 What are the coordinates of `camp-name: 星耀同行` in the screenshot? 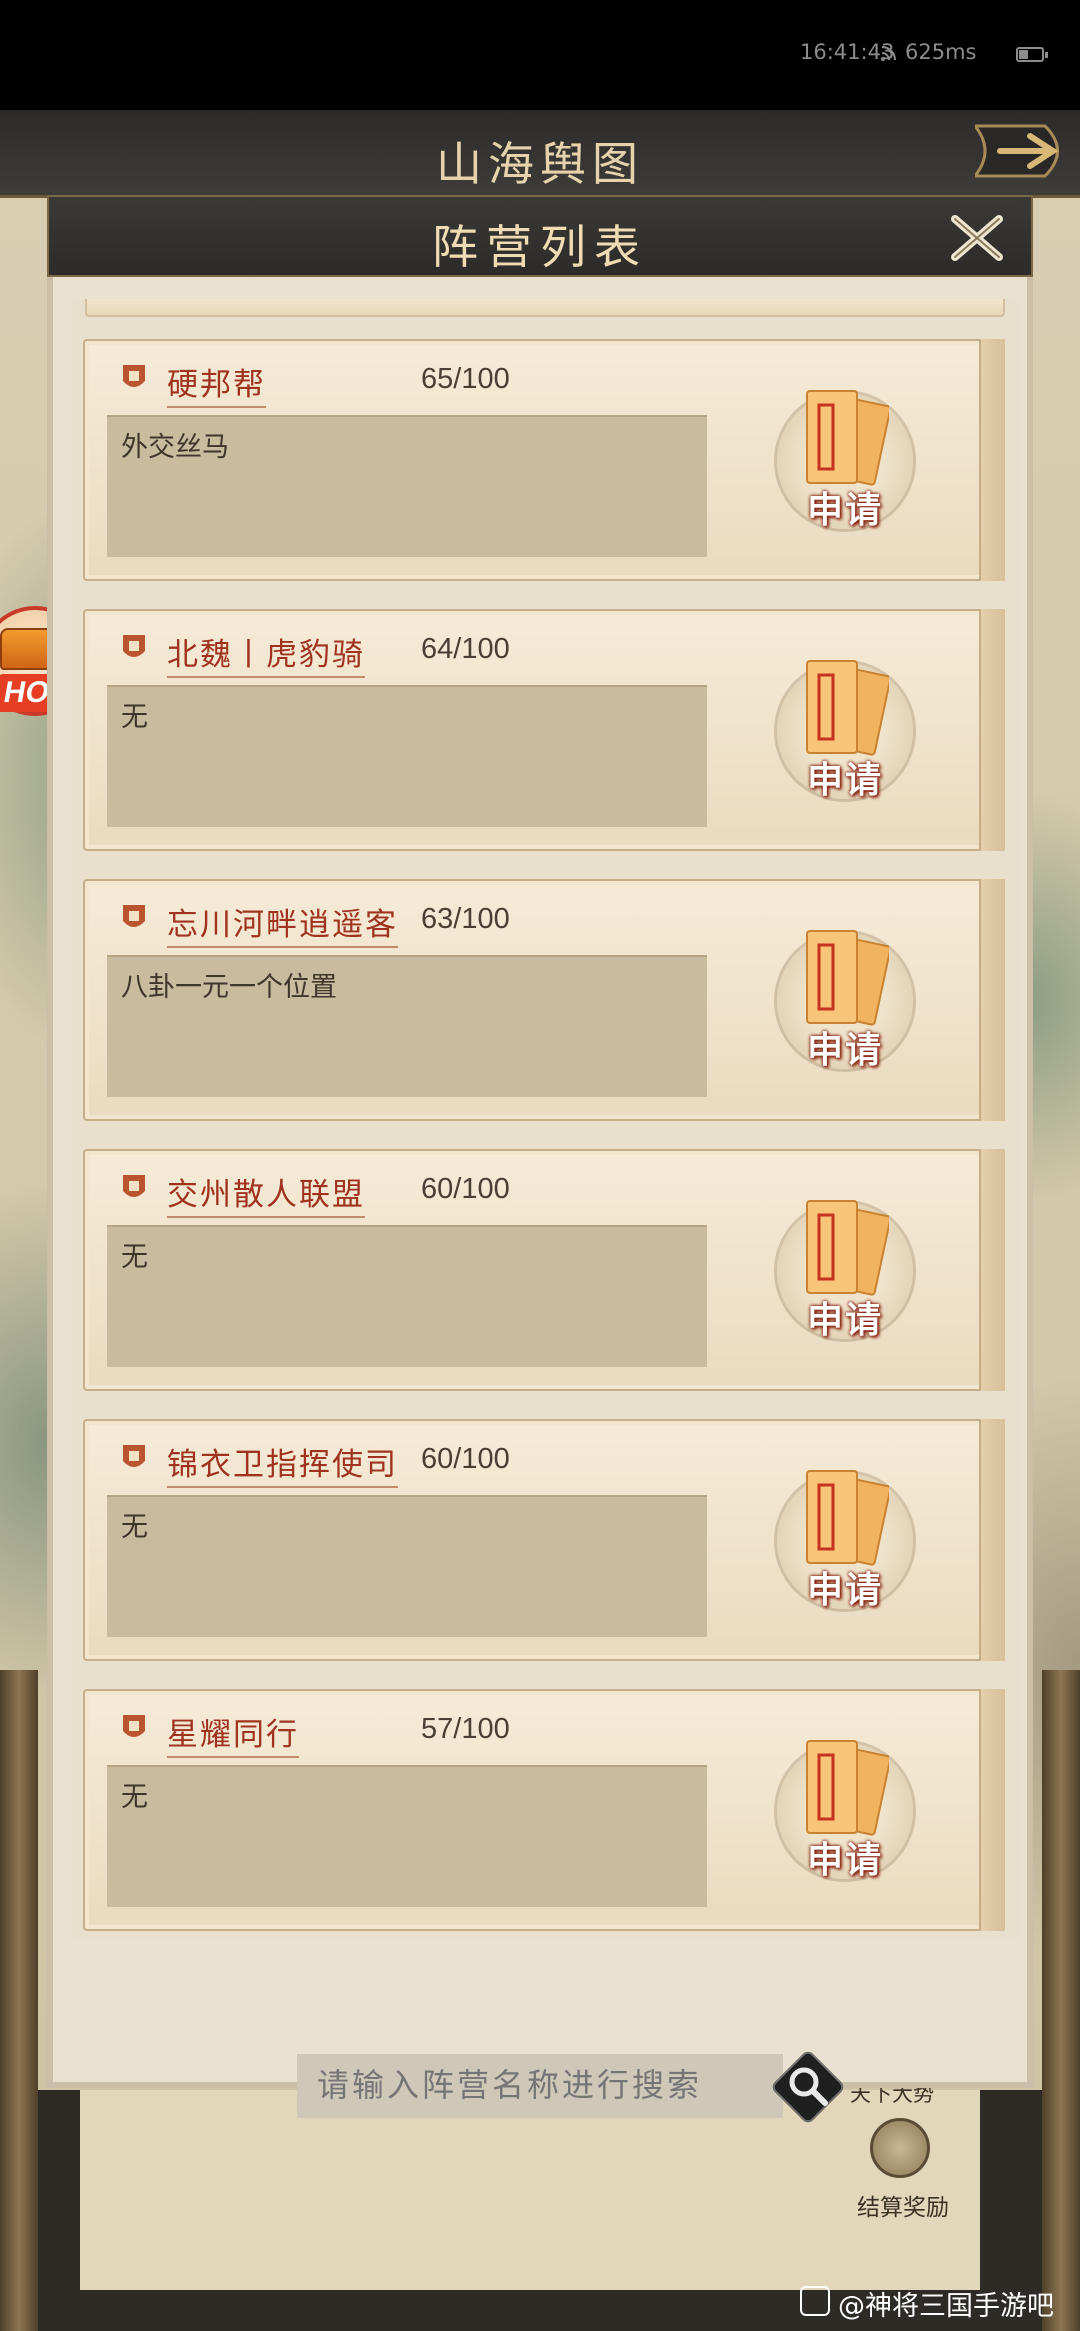 It's located at (233, 1733).